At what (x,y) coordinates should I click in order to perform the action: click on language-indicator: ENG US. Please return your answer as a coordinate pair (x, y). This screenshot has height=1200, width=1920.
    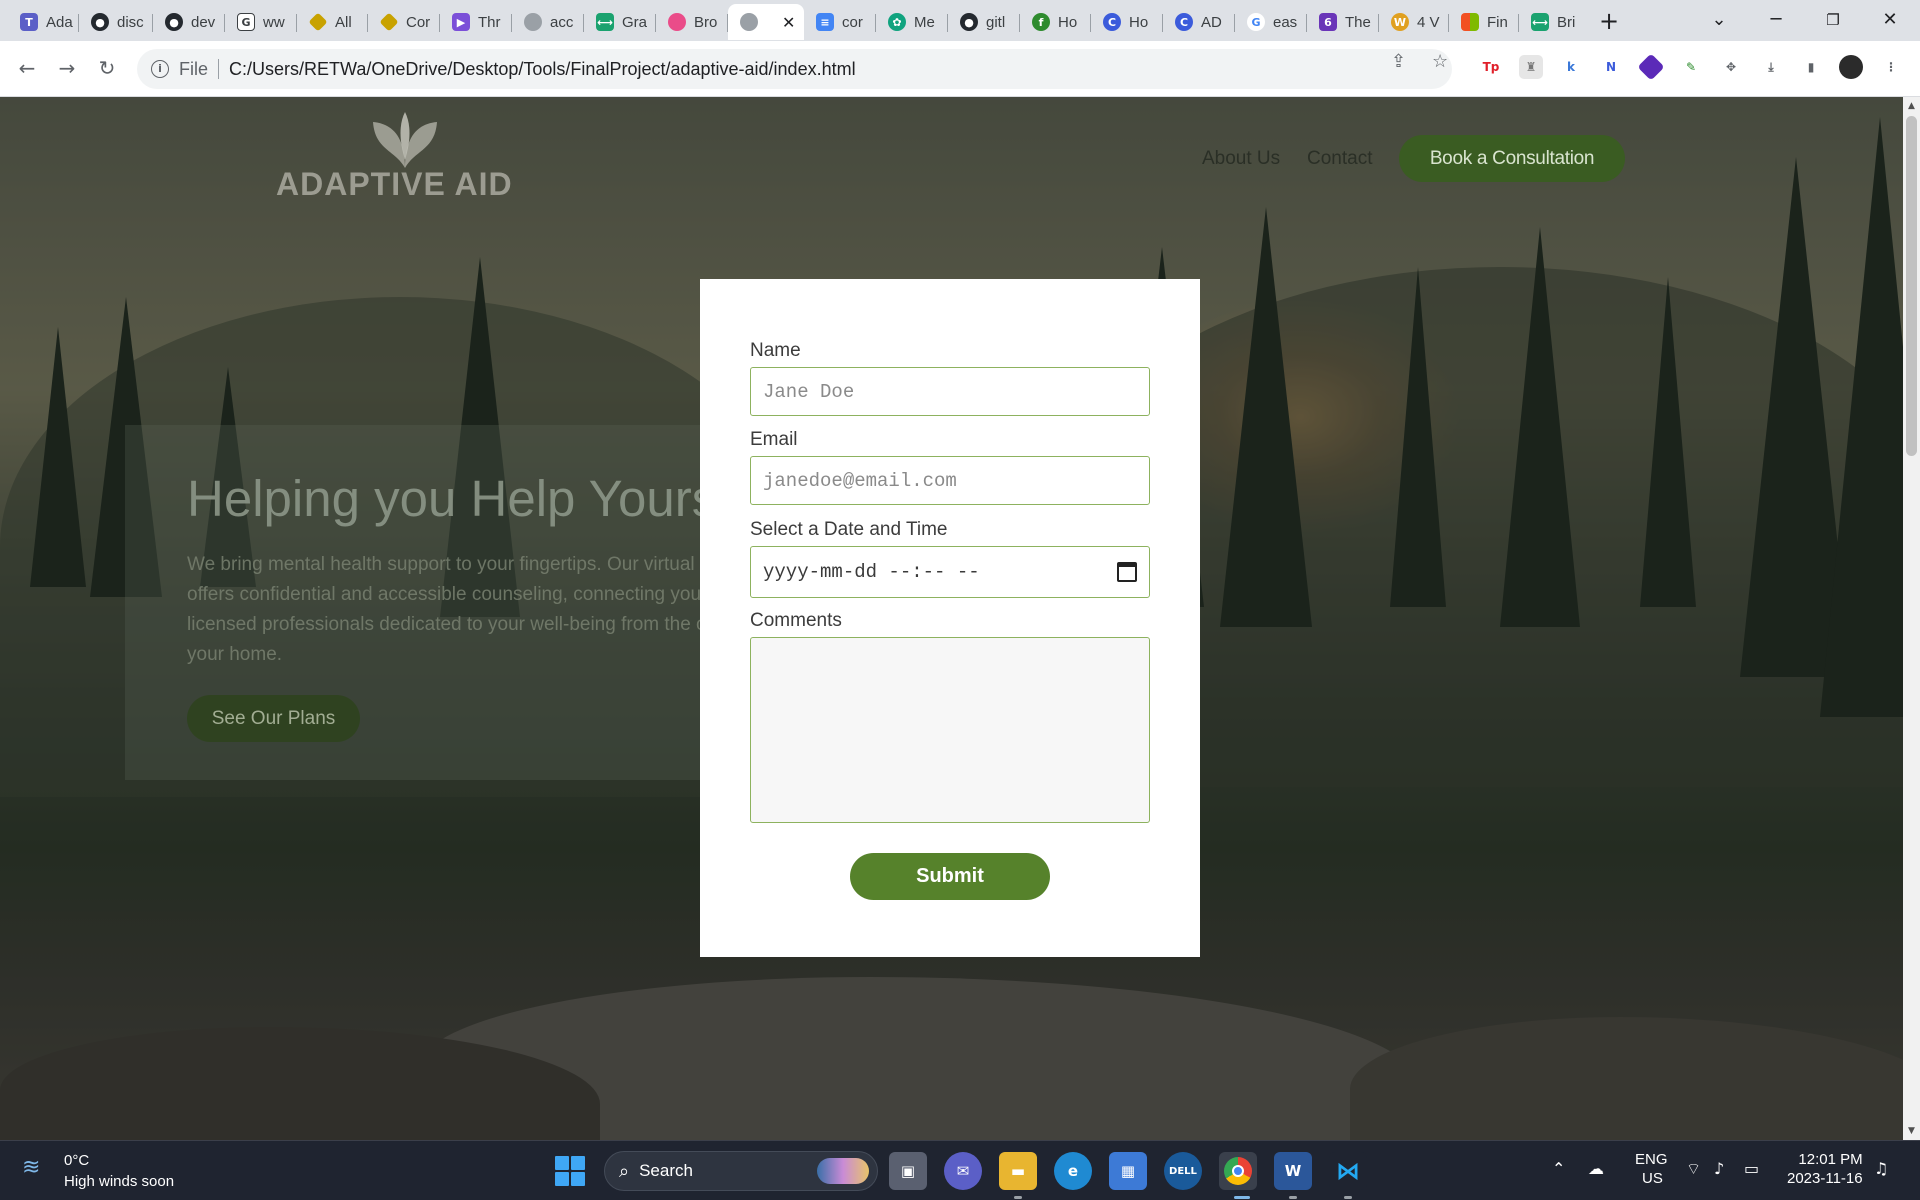
    Looking at the image, I should click on (1651, 1175).